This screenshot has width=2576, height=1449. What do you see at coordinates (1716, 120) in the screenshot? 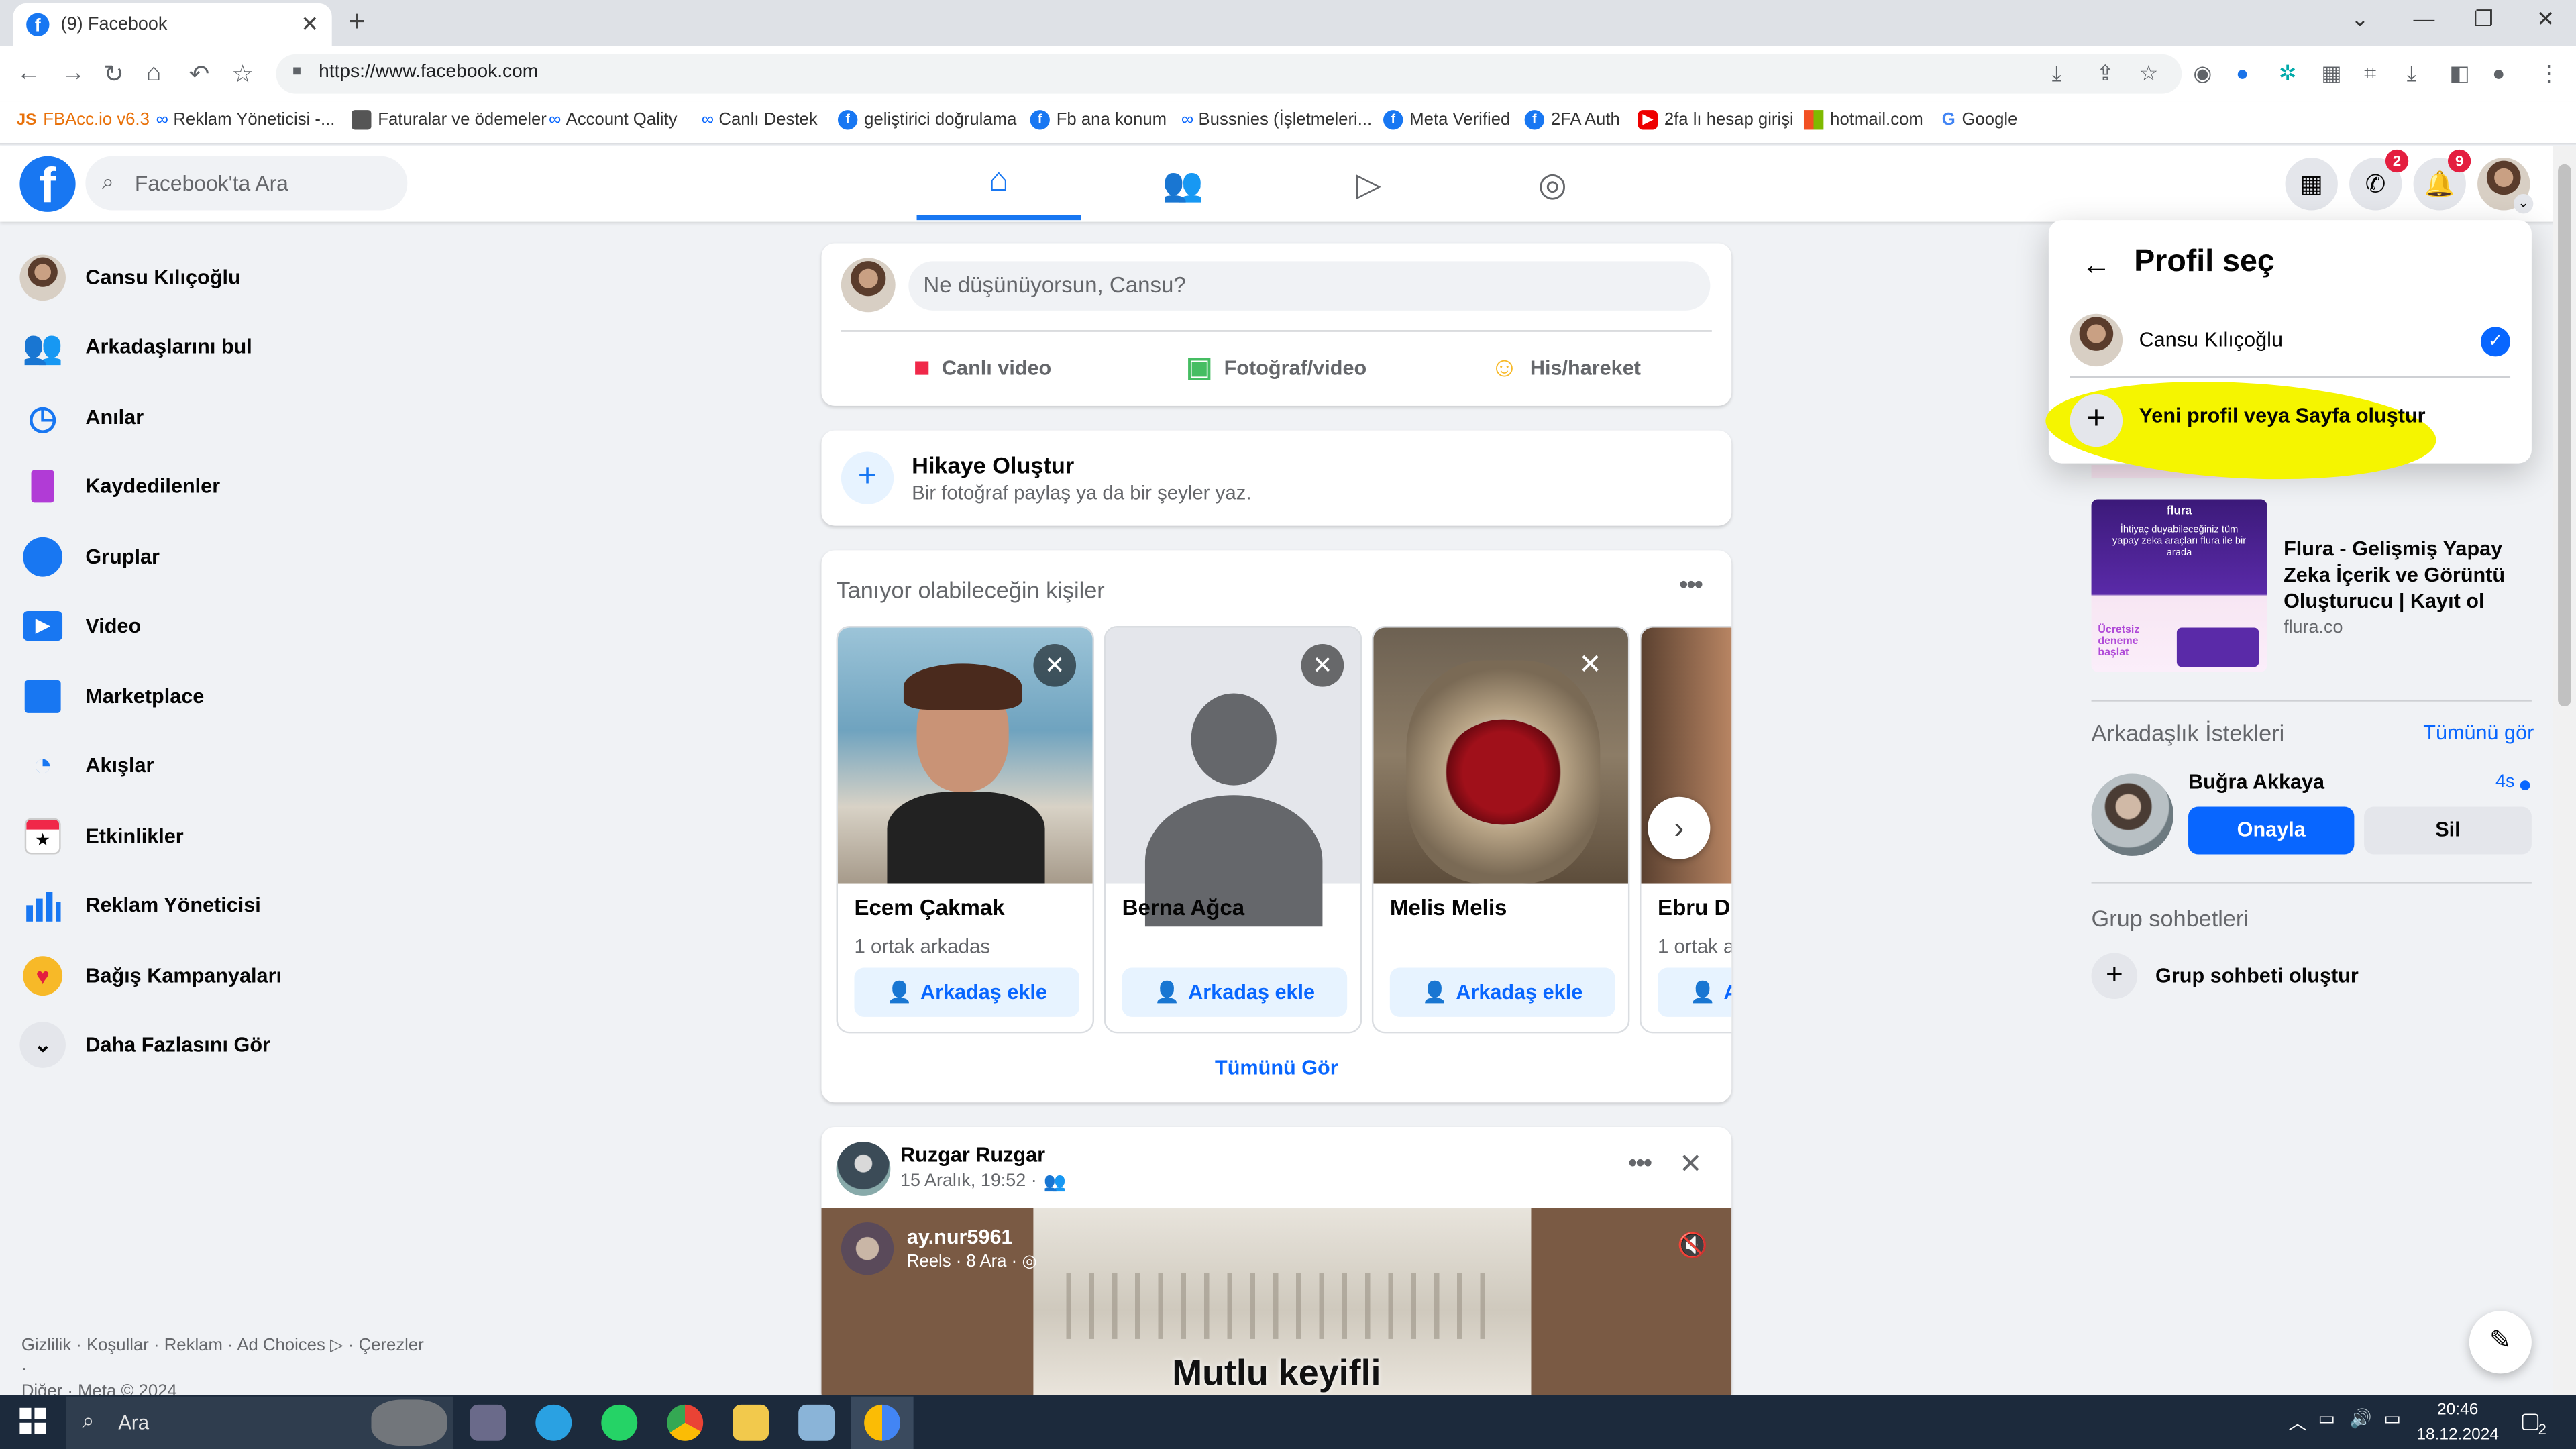
I see `bookmark-2fa-giris: ▶ 2fa lı hesap girişi` at bounding box center [1716, 120].